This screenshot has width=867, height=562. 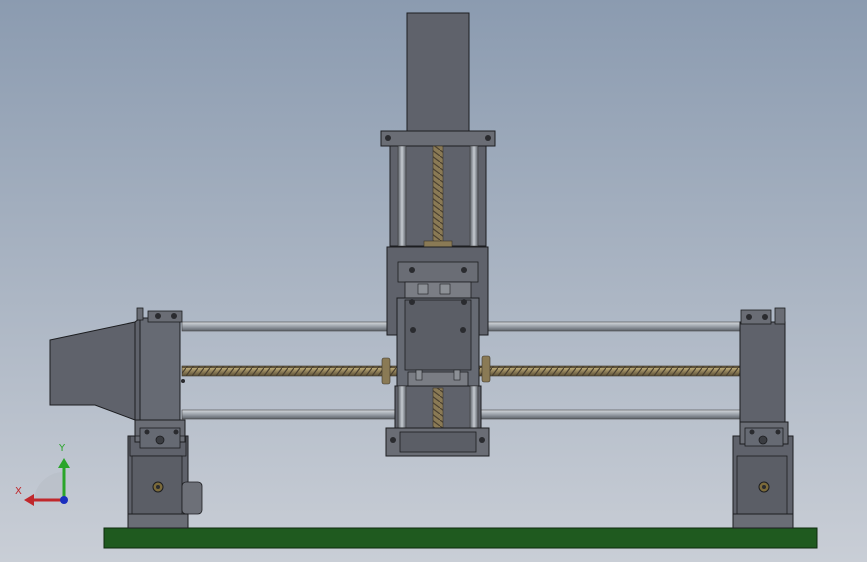 I want to click on vertical-axis-lower, so click(x=437, y=421).